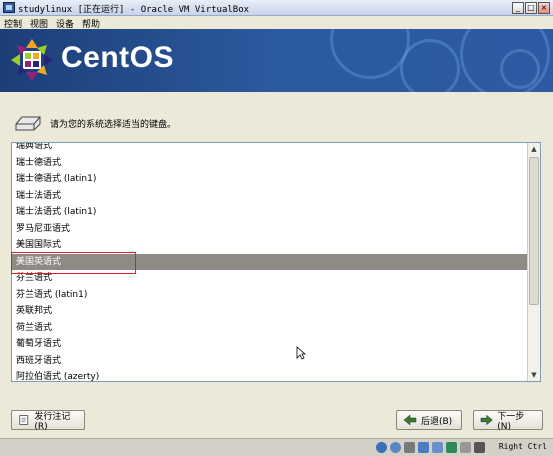  I want to click on keyboard-list-item: 瑞士法语式 (latin1), so click(270, 212).